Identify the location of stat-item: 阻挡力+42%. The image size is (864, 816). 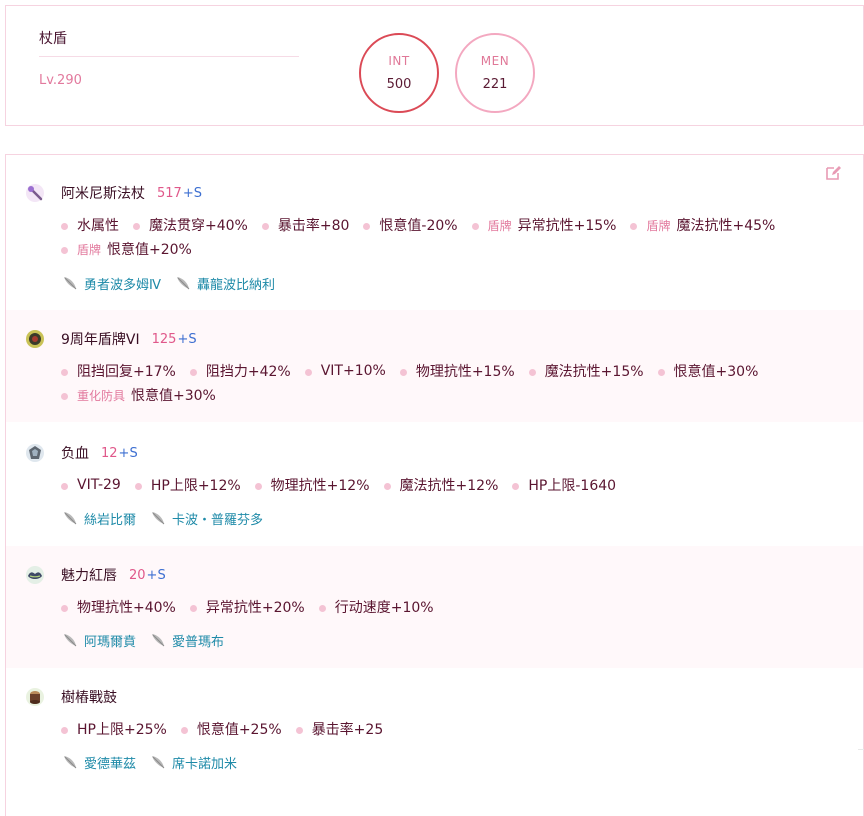
(240, 371).